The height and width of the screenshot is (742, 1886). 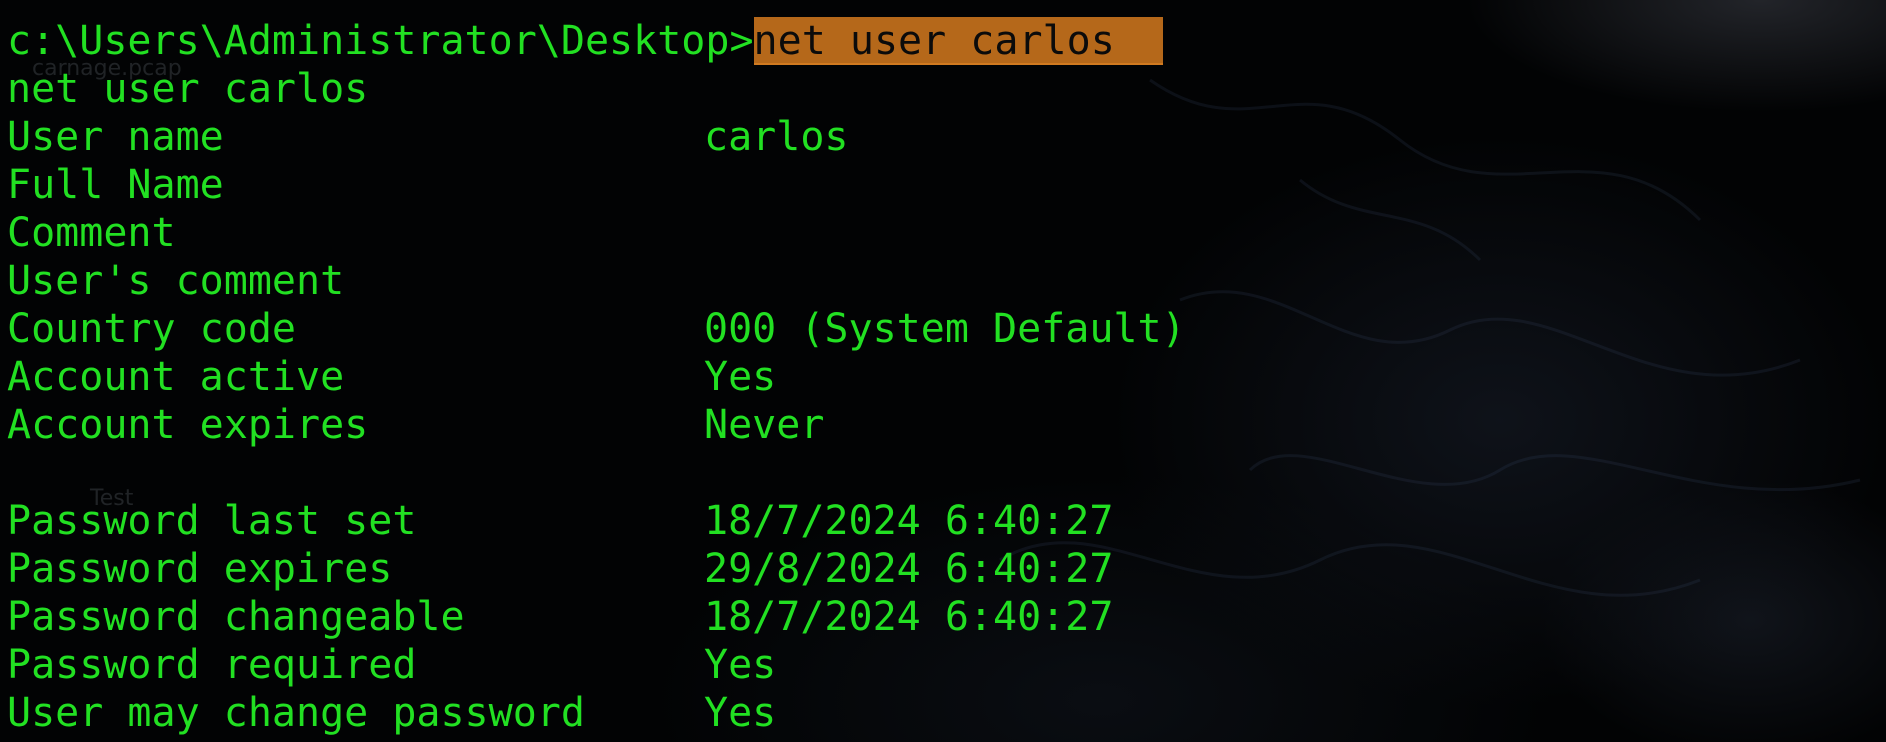 What do you see at coordinates (596, 233) in the screenshot?
I see `output-row: Comment` at bounding box center [596, 233].